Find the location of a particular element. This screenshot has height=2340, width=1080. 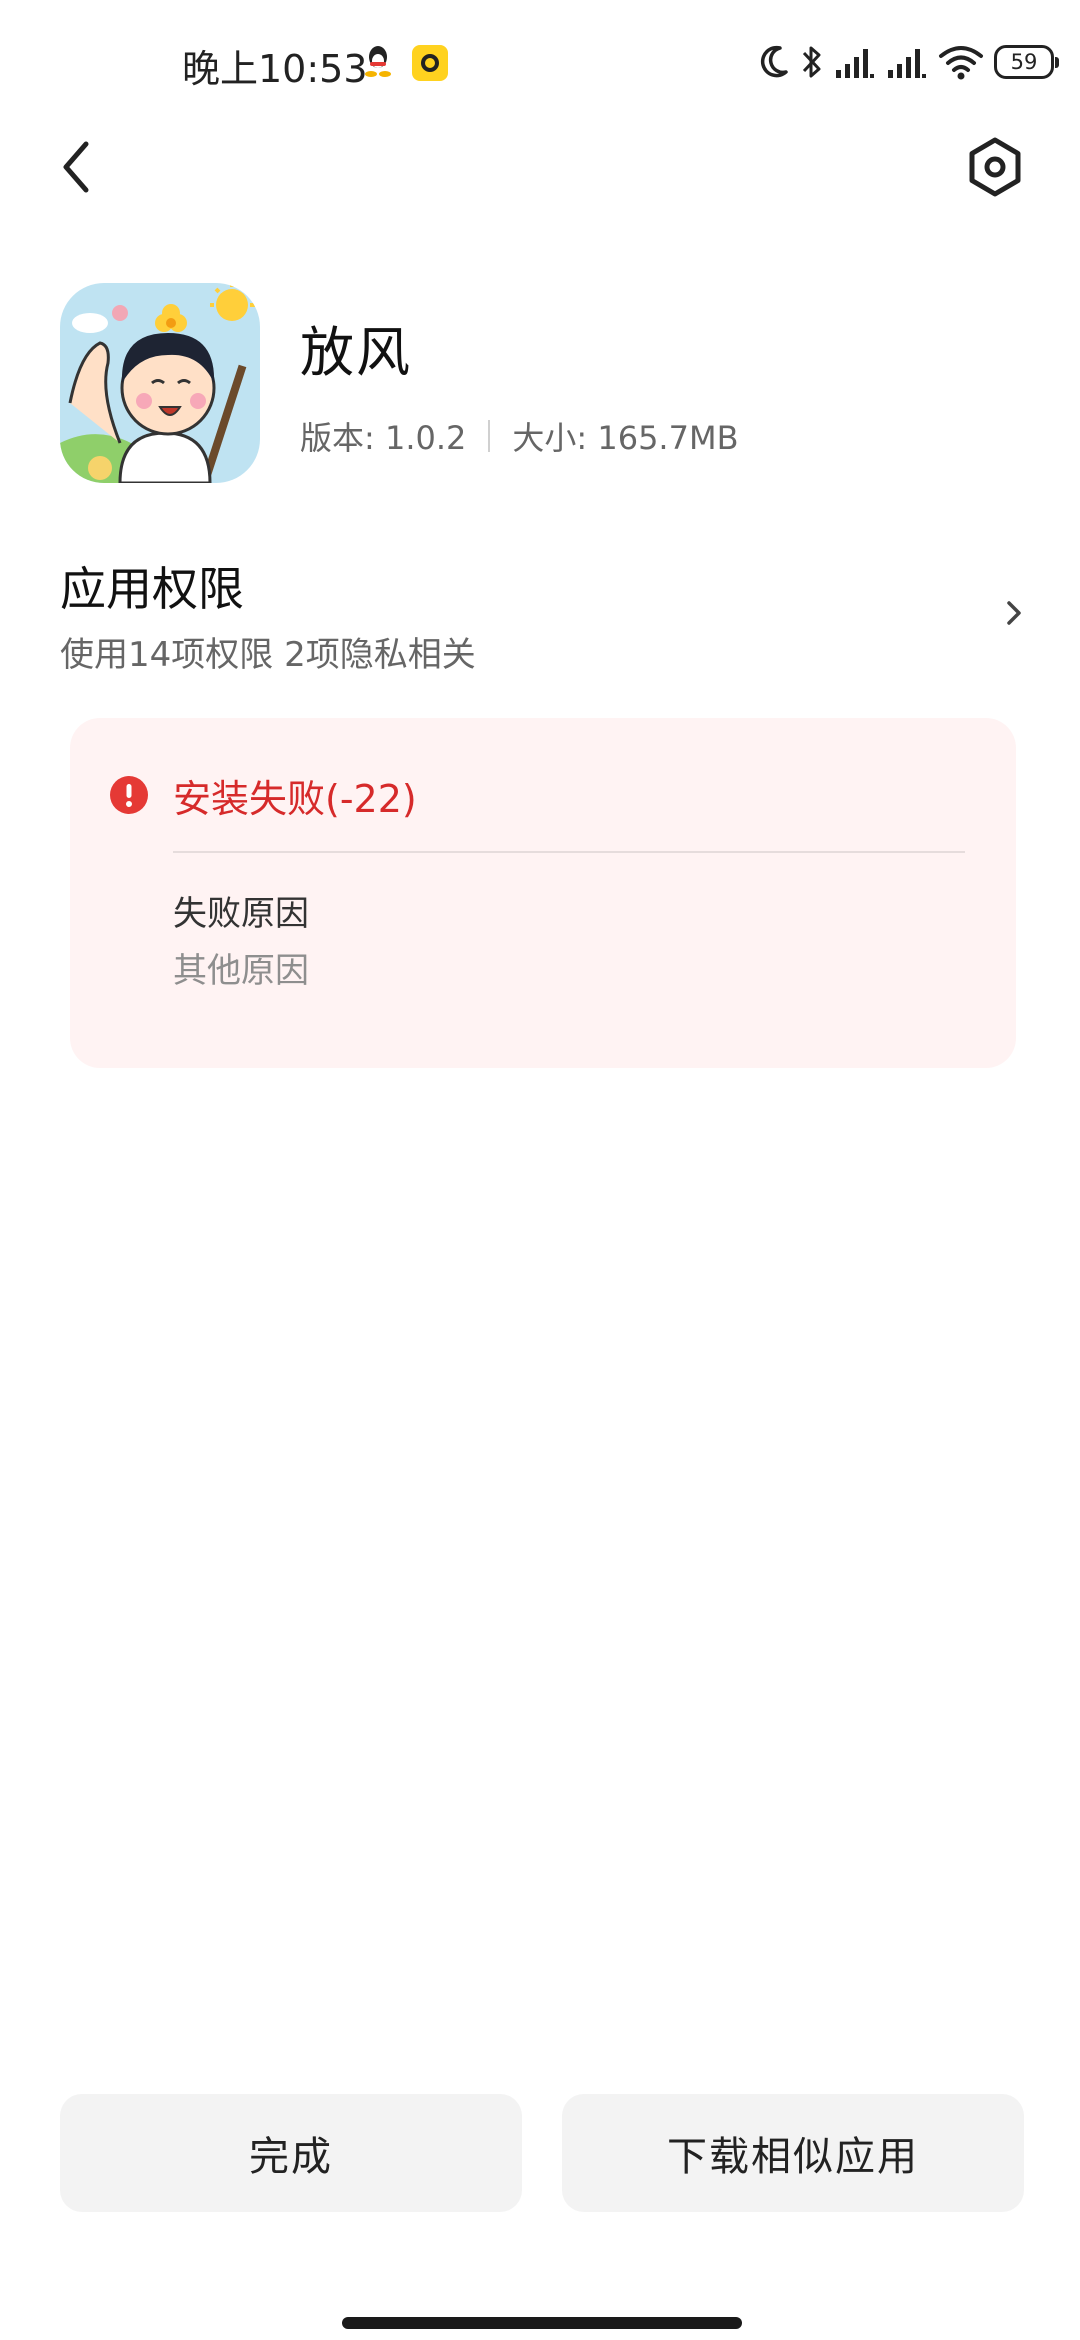

status-icons: 59 is located at coordinates (908, 62).